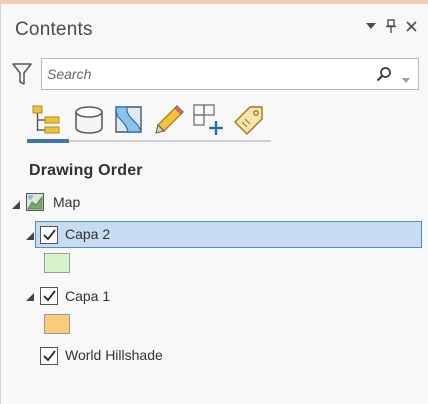  I want to click on close-icon, so click(411, 26).